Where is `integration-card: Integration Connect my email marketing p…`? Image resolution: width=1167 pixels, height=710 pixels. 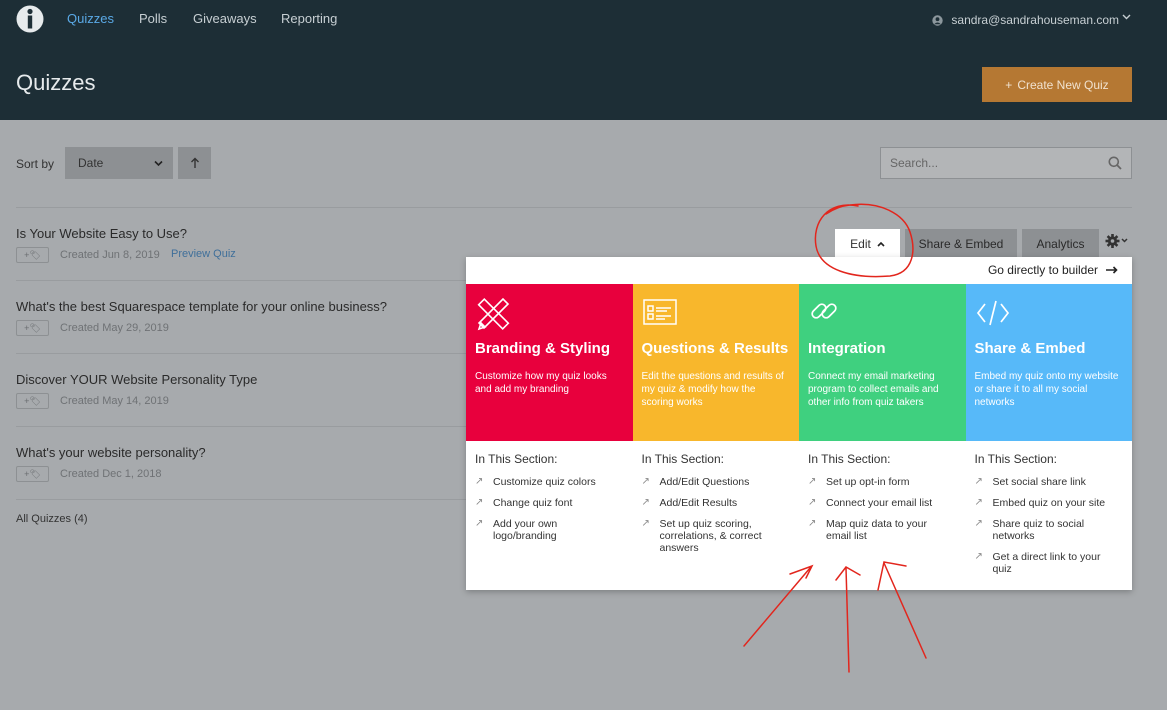 integration-card: Integration Connect my email marketing p… is located at coordinates (882, 362).